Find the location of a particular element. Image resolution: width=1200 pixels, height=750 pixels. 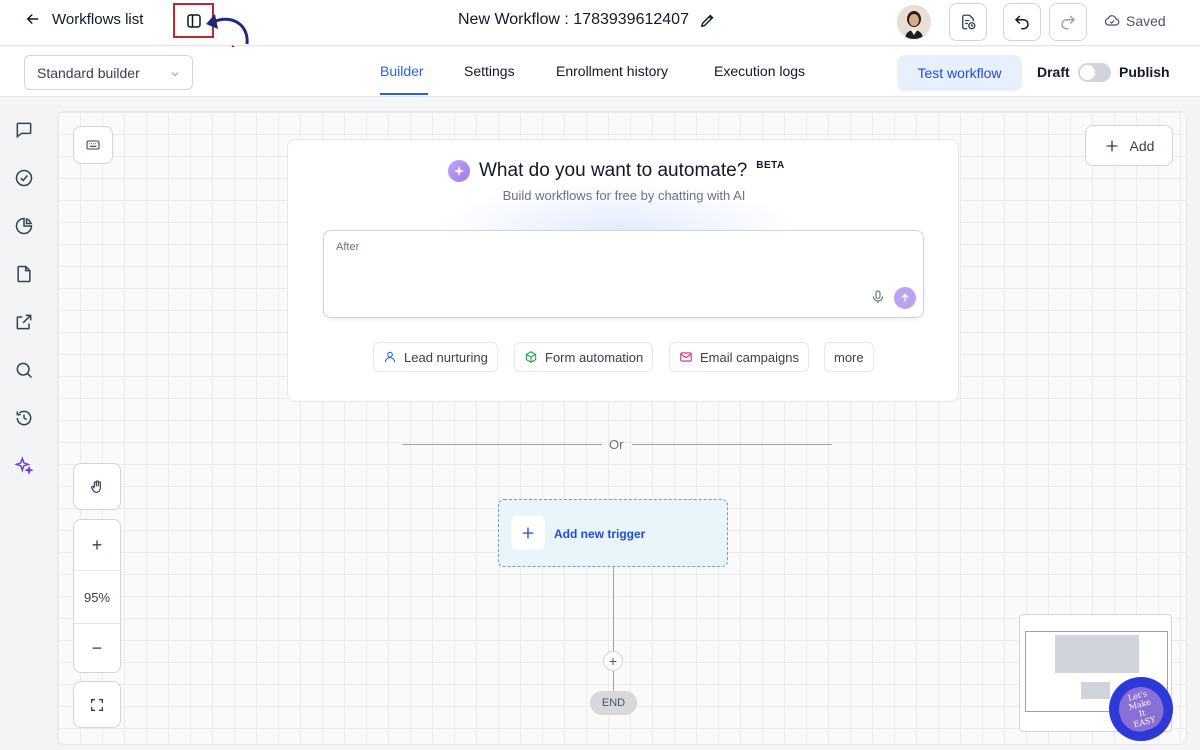

tab-settings: Settings is located at coordinates (489, 71).